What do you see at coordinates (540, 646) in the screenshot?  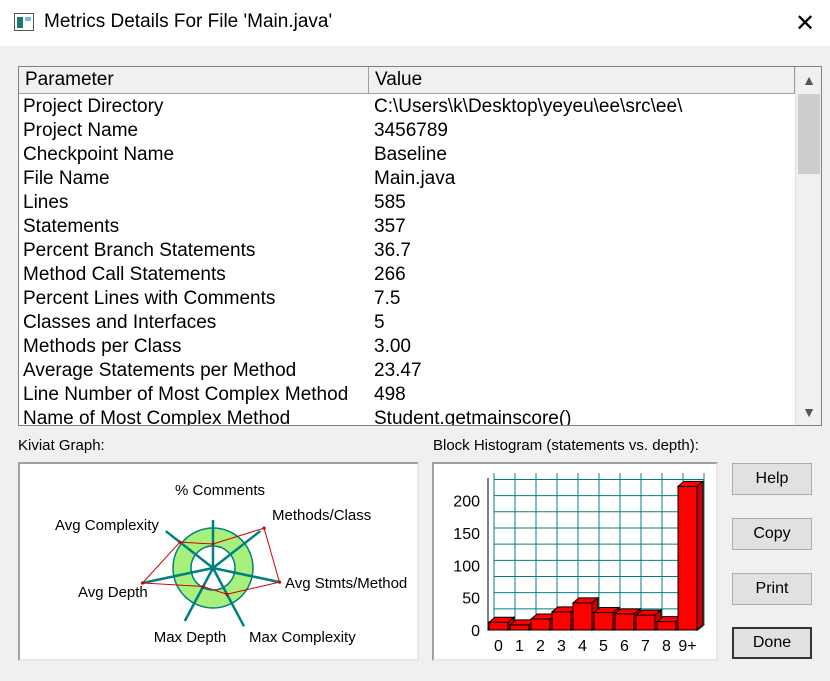 I see `histogram-x-tick-label: 2` at bounding box center [540, 646].